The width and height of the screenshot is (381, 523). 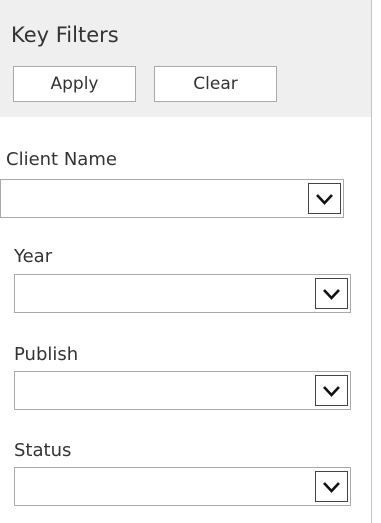 I want to click on client-name-select, so click(x=172, y=198).